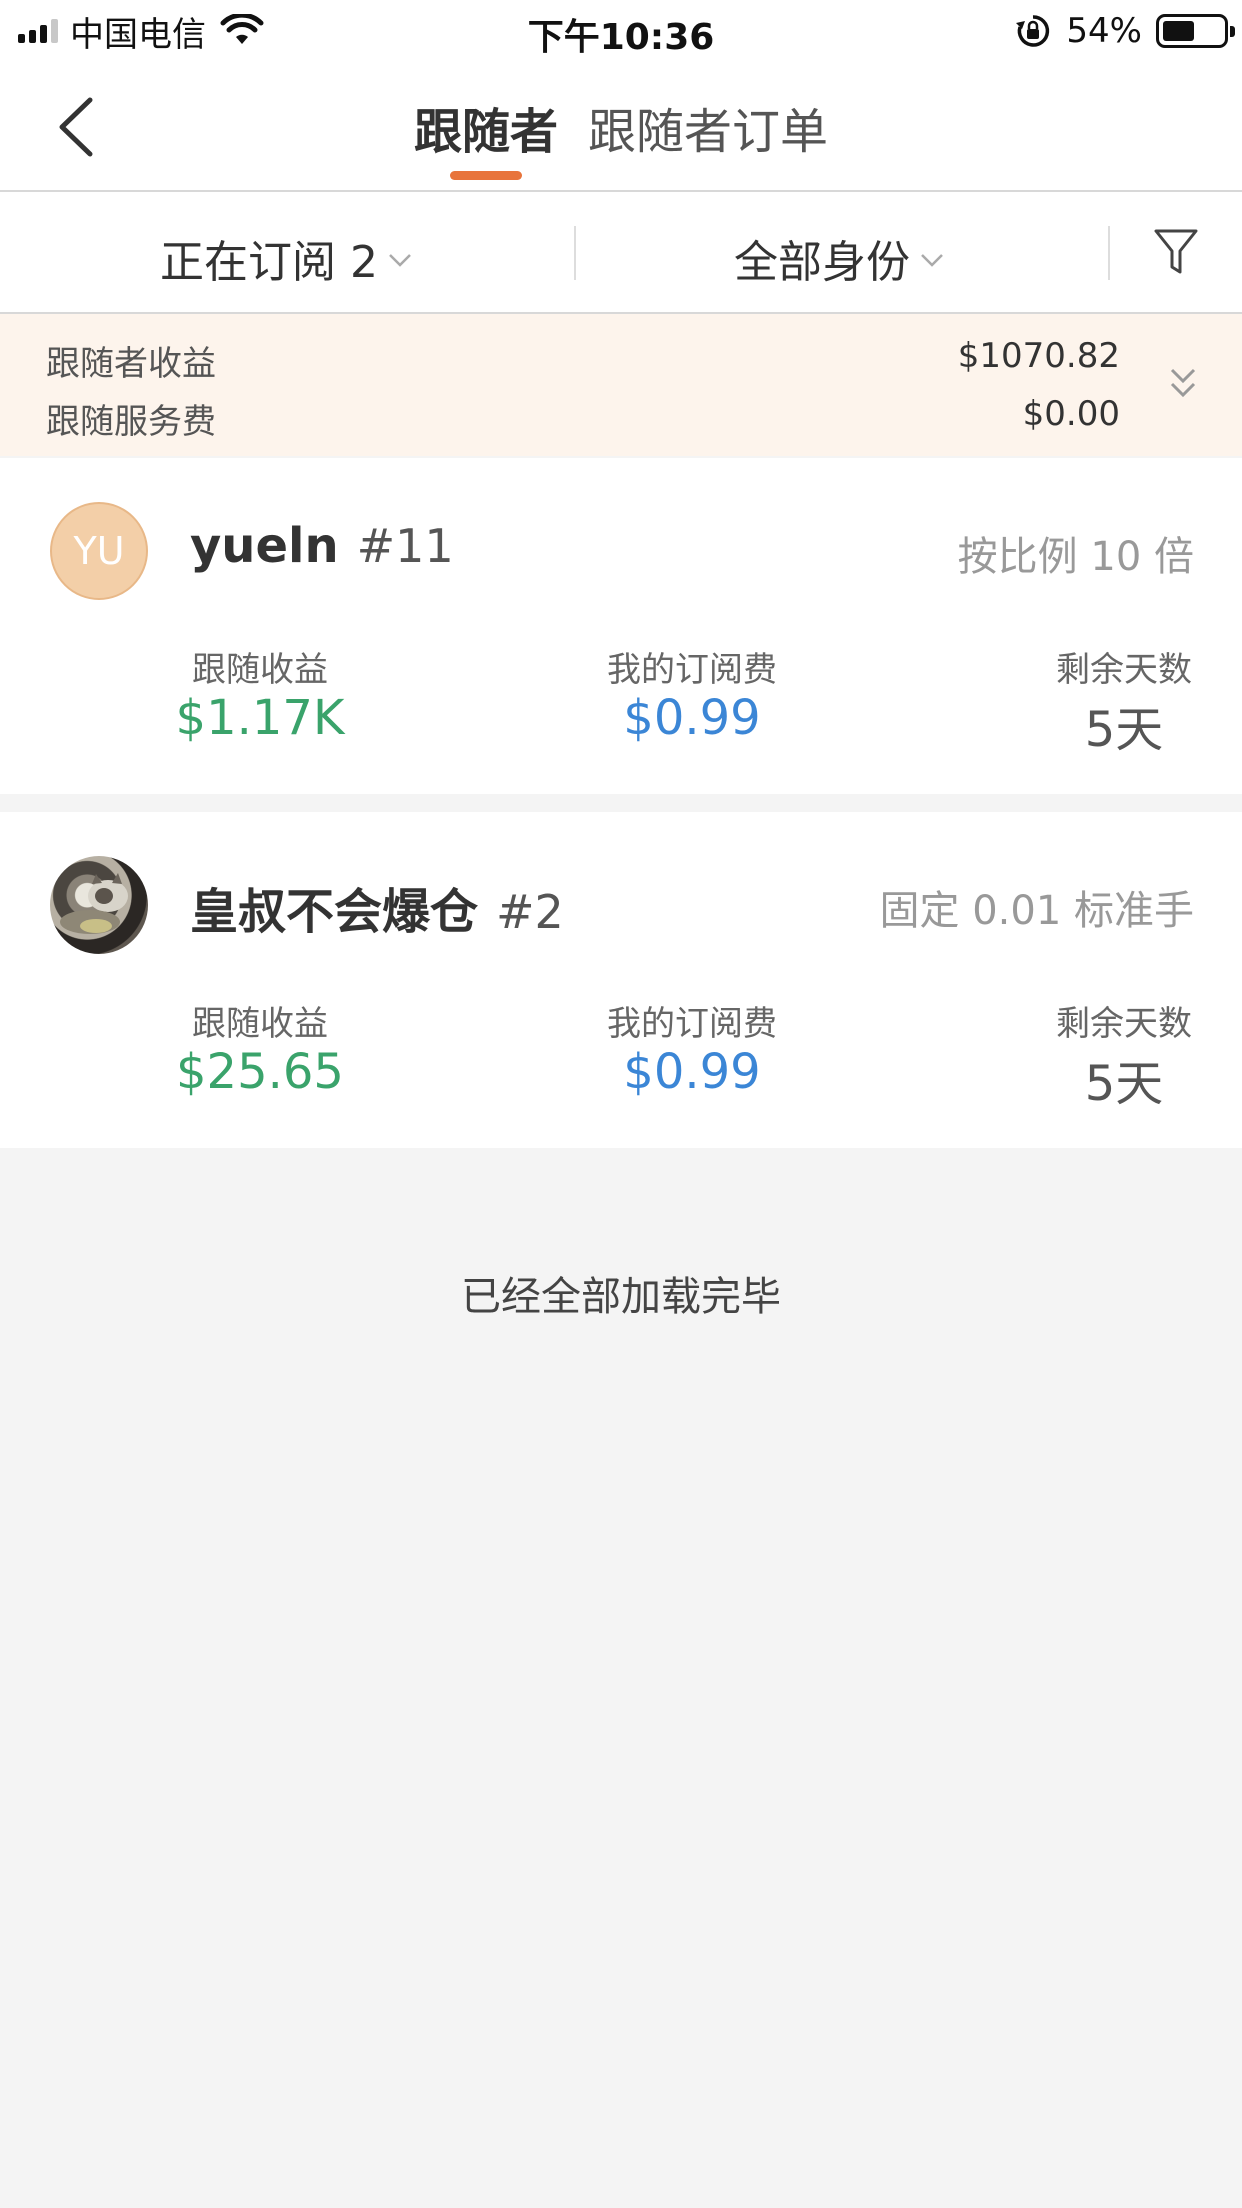  Describe the element at coordinates (264, 546) in the screenshot. I see `follower-name-text: yueln` at that location.